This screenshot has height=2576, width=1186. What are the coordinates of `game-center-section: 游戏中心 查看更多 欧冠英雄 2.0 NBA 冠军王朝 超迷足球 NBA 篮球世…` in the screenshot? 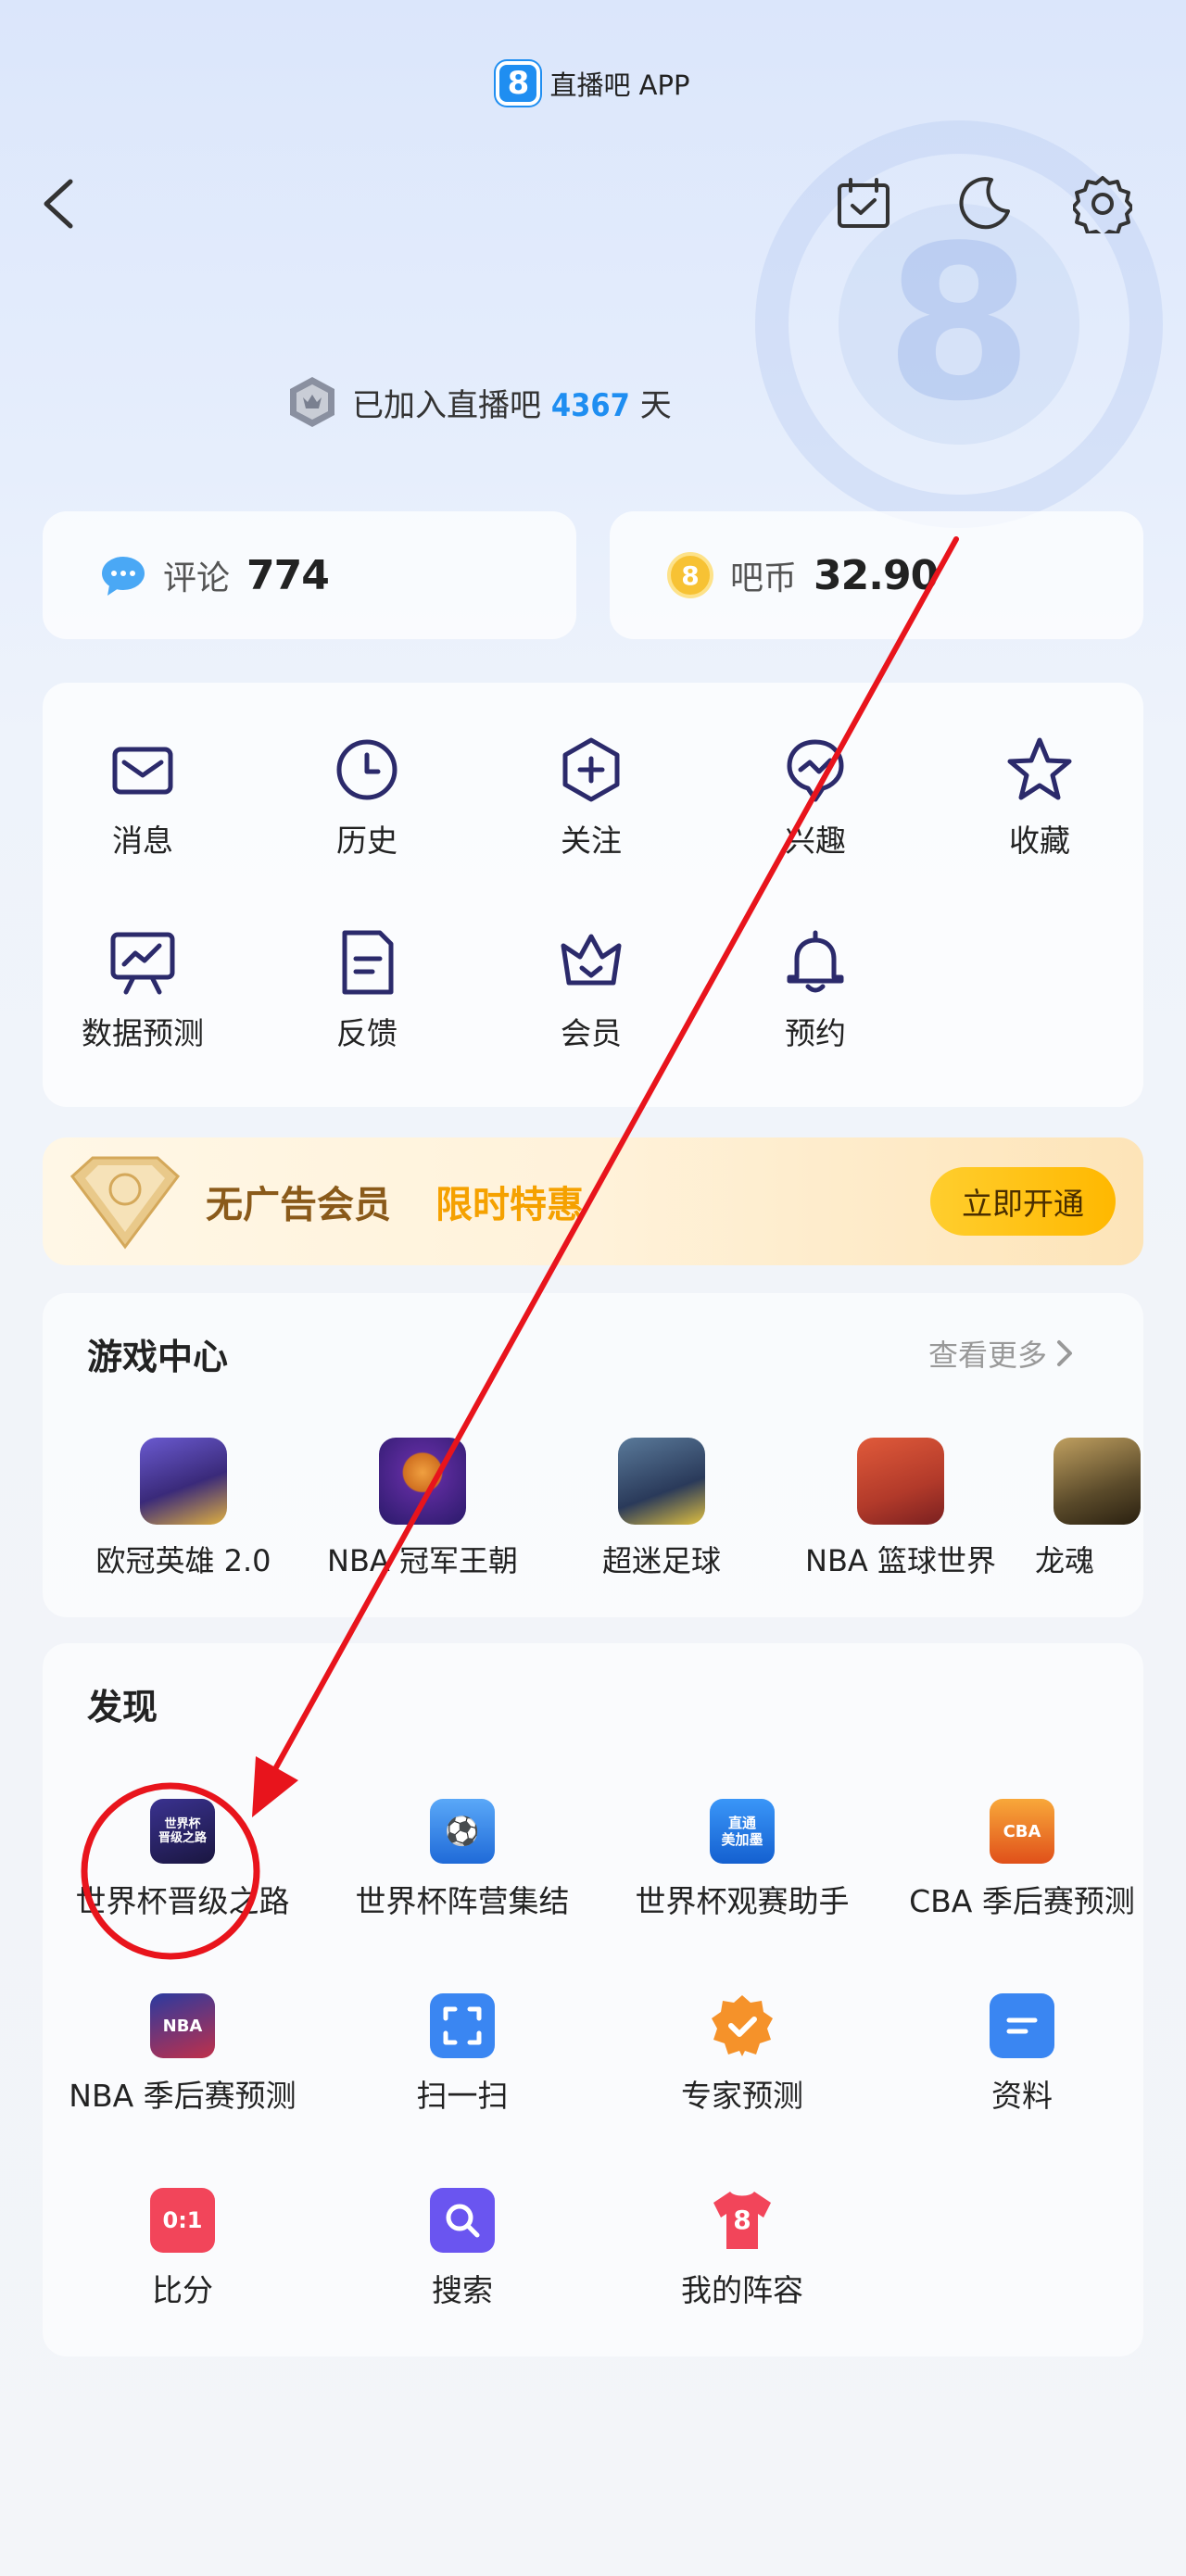 It's located at (593, 1455).